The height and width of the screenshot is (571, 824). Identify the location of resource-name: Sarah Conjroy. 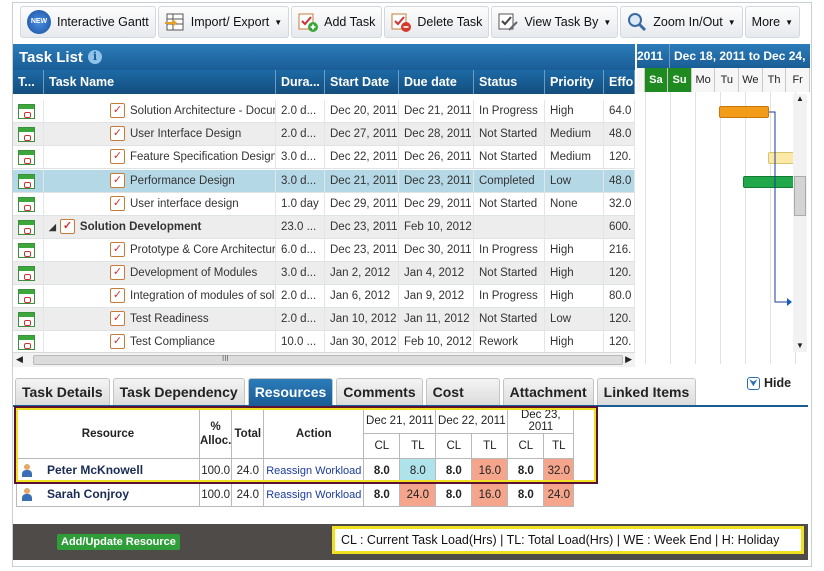
(88, 494).